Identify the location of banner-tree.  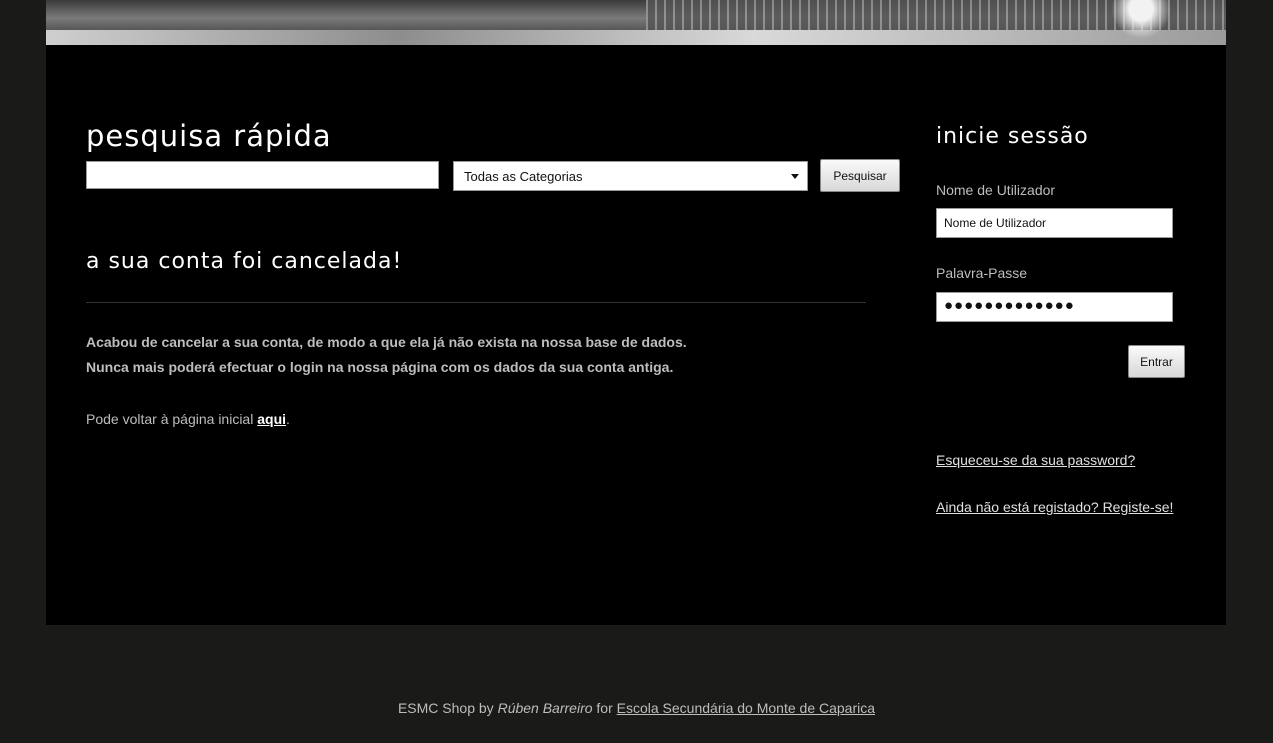
(1141, 22).